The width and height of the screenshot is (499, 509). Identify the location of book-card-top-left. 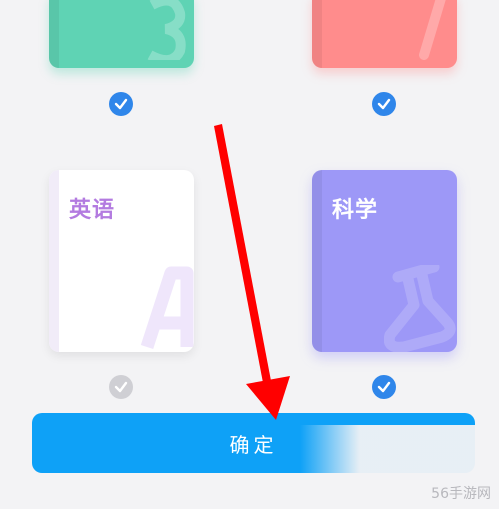
(121, 34).